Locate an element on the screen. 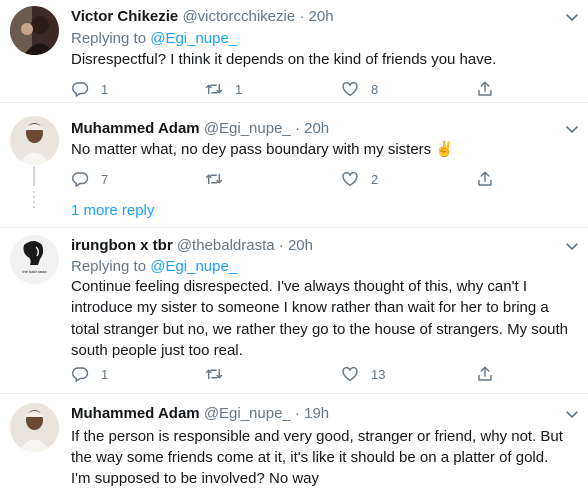 This screenshot has width=588, height=492. thread-line is located at coordinates (34, 176).